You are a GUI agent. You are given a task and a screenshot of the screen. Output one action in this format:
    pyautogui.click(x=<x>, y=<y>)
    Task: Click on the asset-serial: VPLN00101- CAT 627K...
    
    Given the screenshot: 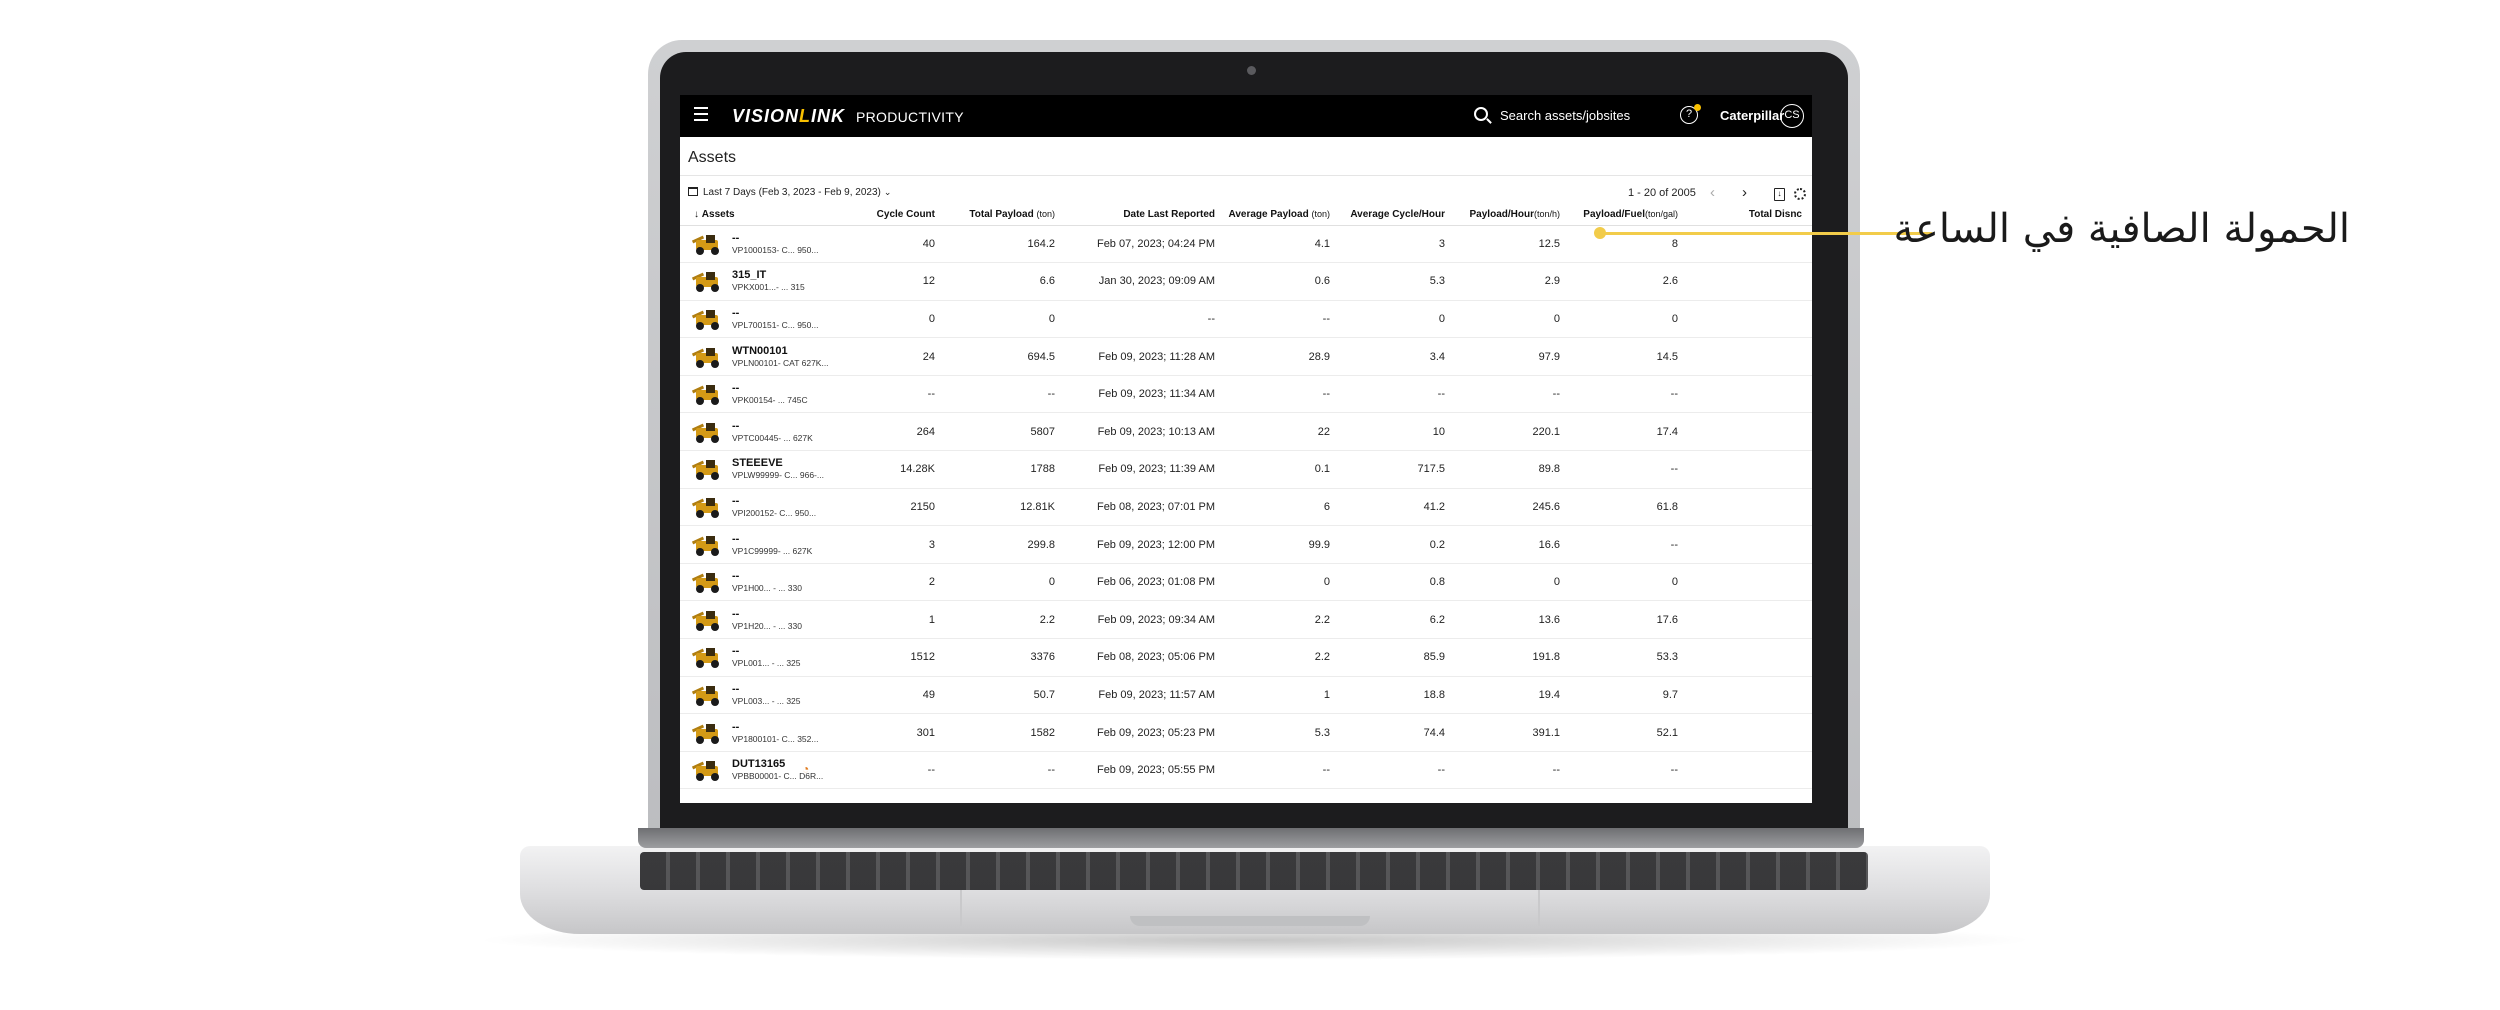 What is the action you would take?
    pyautogui.click(x=780, y=362)
    